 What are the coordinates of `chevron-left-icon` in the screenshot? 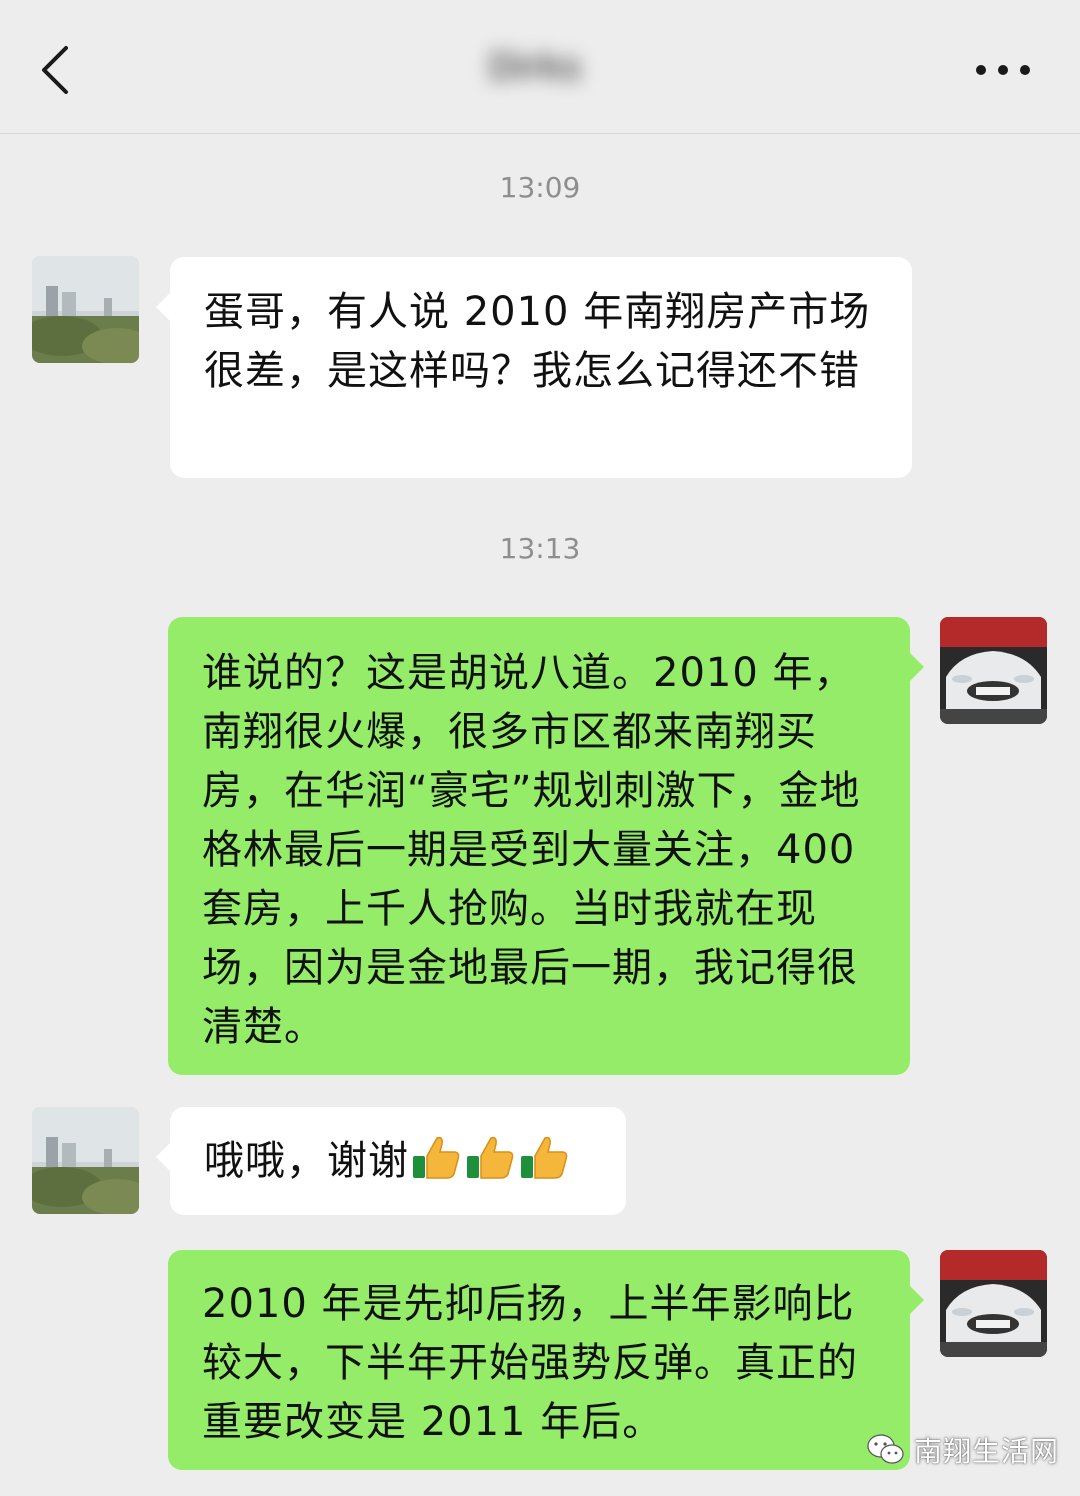 It's located at (55, 70).